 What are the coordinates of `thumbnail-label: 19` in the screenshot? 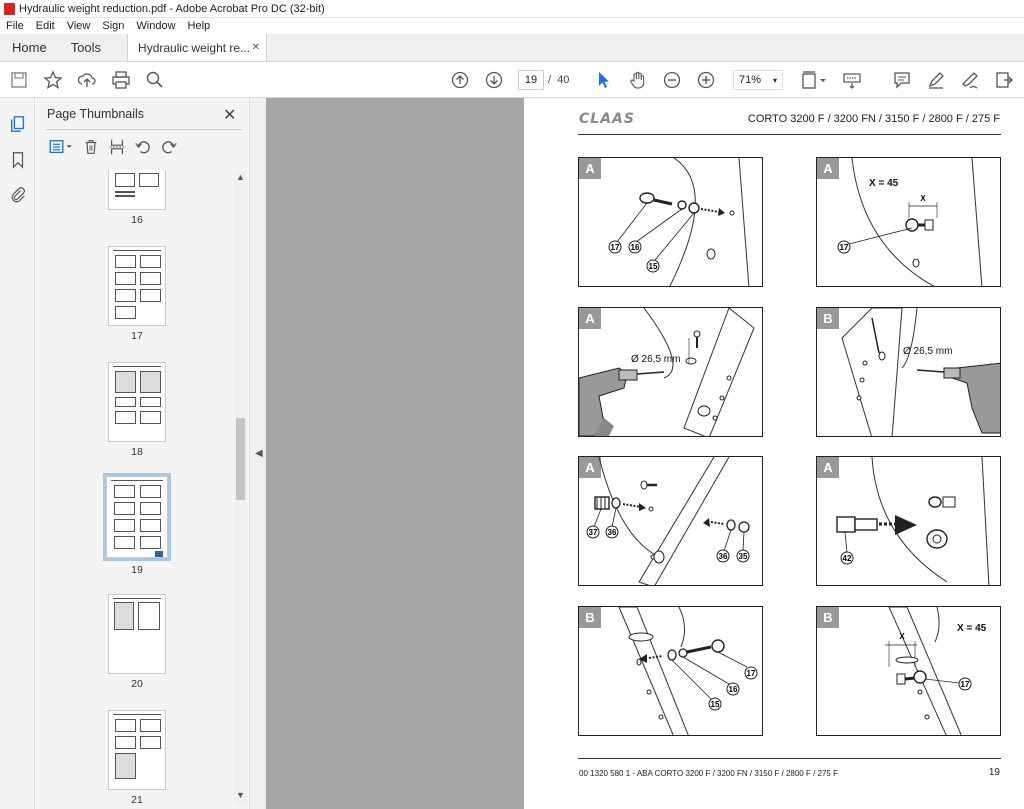 It's located at (137, 570).